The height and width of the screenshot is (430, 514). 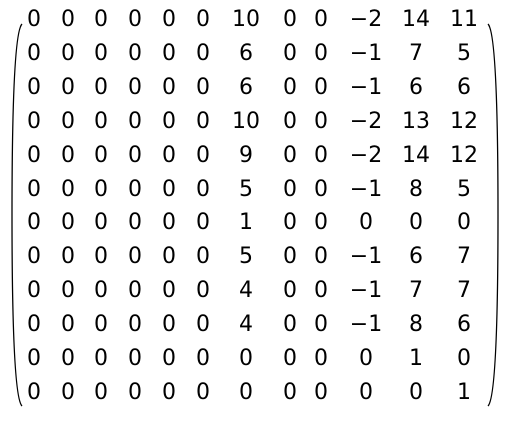 What do you see at coordinates (257, 156) in the screenshot?
I see `matrix-row: 0 0 0 0 0 0 9 0 0 −2 14 12` at bounding box center [257, 156].